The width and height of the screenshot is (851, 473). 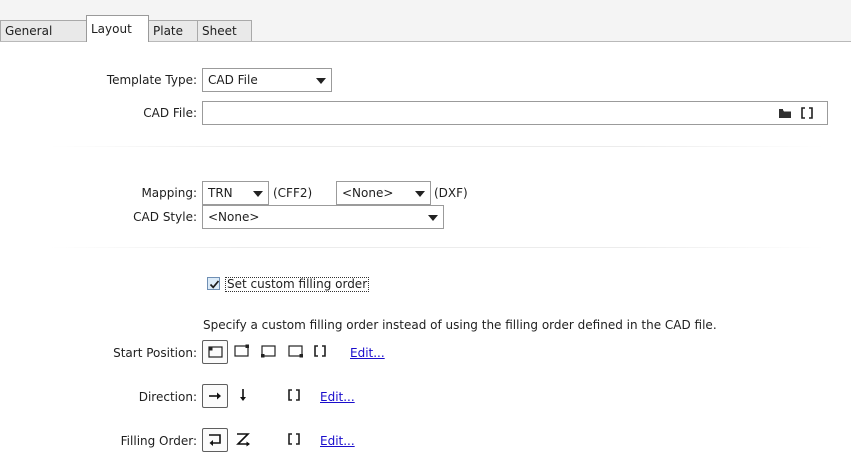 I want to click on mapping-cff2-value: TRN, so click(x=220, y=193).